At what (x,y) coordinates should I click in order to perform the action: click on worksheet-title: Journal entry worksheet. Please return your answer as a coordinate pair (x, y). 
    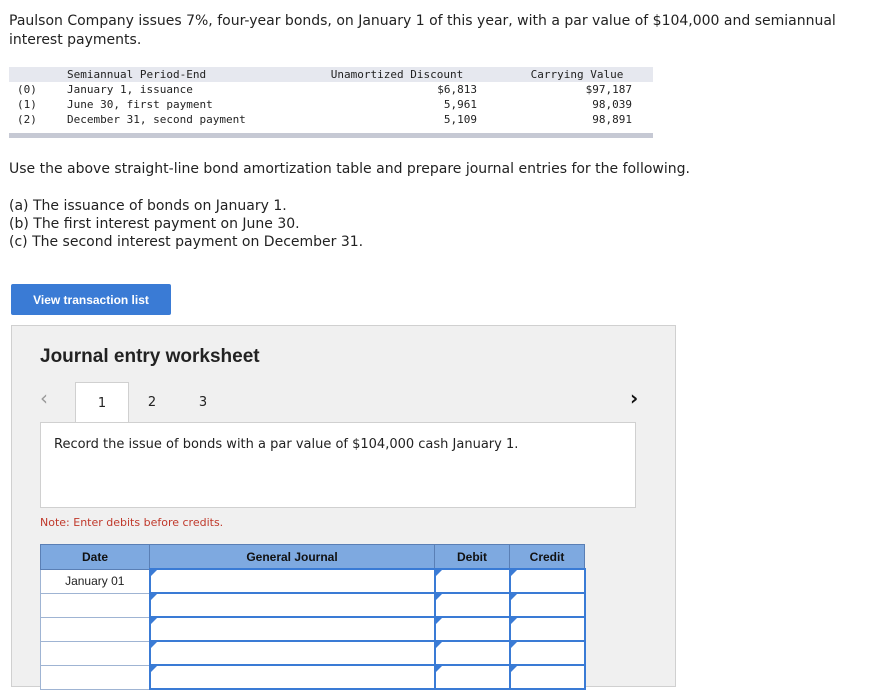
    Looking at the image, I should click on (150, 356).